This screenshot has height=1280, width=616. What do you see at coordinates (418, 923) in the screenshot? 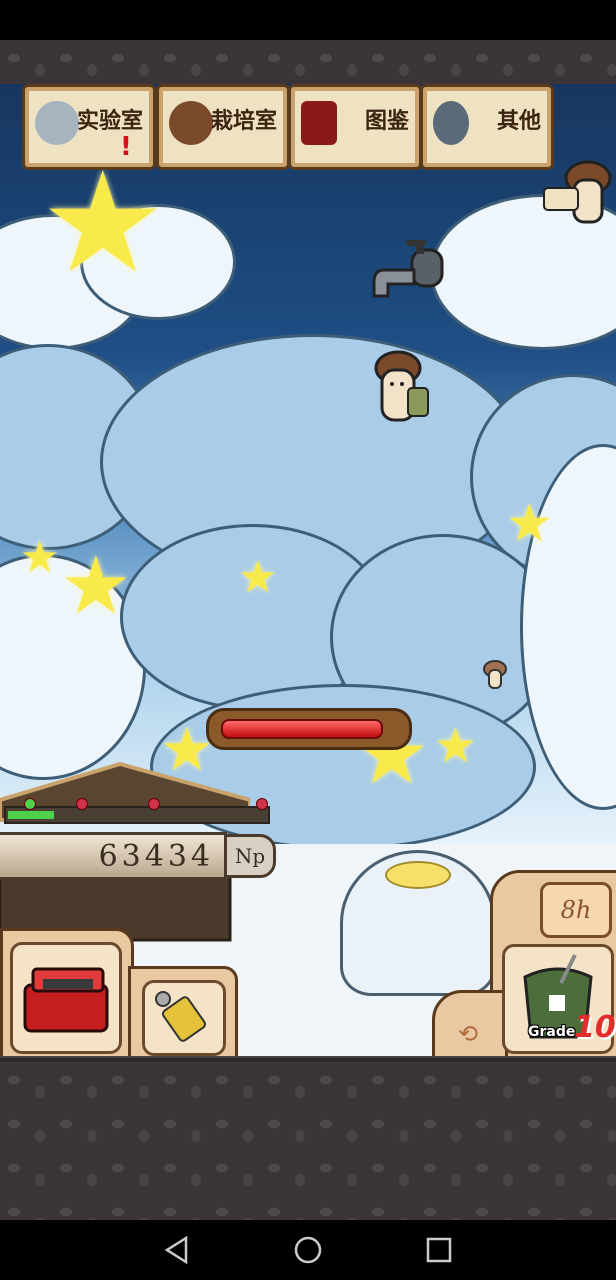
I see `snow-mound` at bounding box center [418, 923].